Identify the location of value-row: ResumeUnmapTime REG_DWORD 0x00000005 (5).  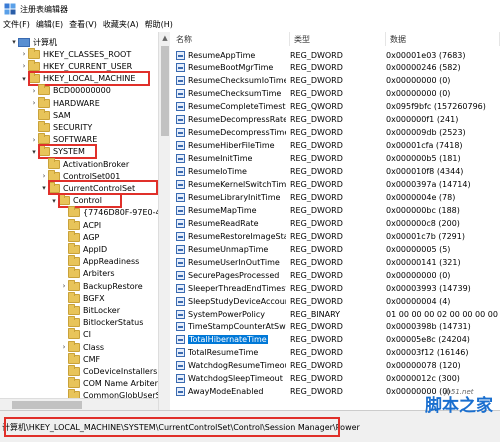
(336, 249).